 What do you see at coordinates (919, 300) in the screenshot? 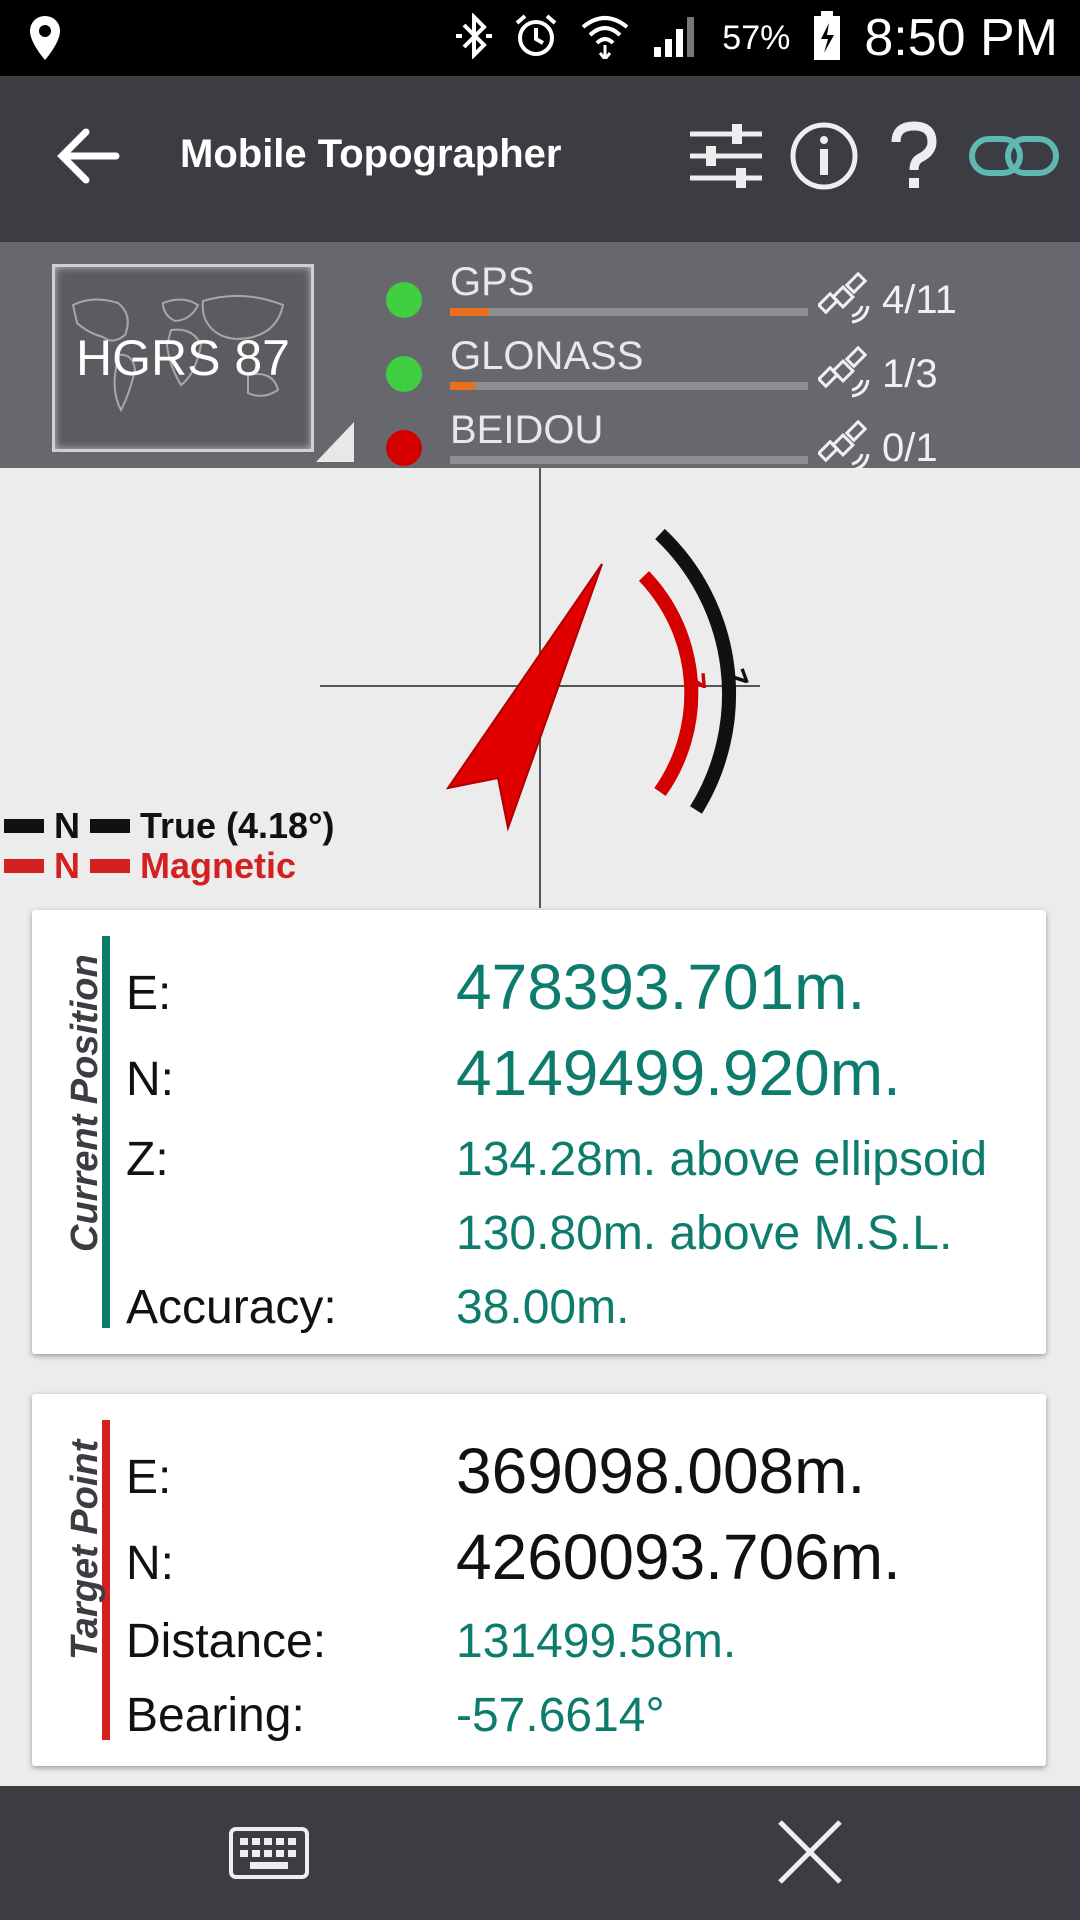
I see `satellite-count: 4/11` at bounding box center [919, 300].